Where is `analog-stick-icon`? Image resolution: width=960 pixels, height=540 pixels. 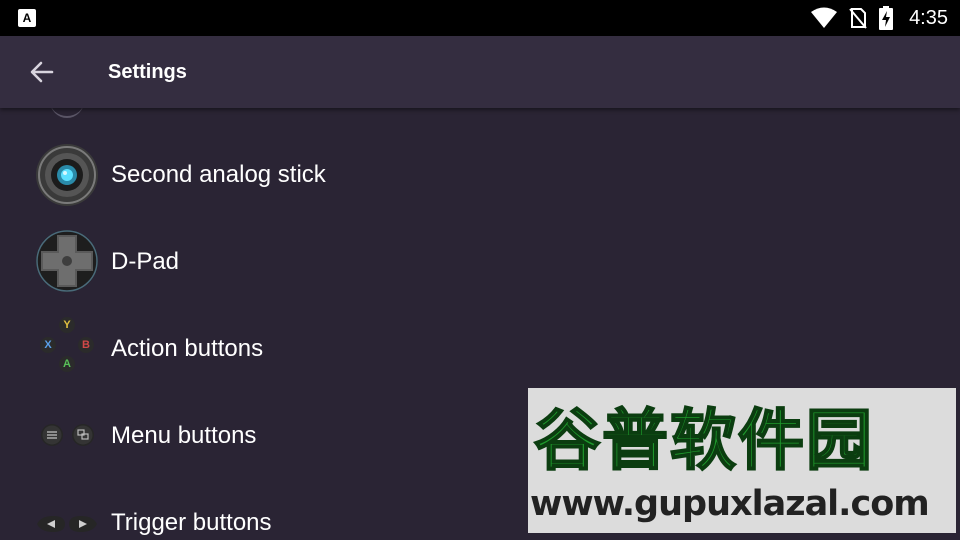
analog-stick-icon is located at coordinates (67, 175).